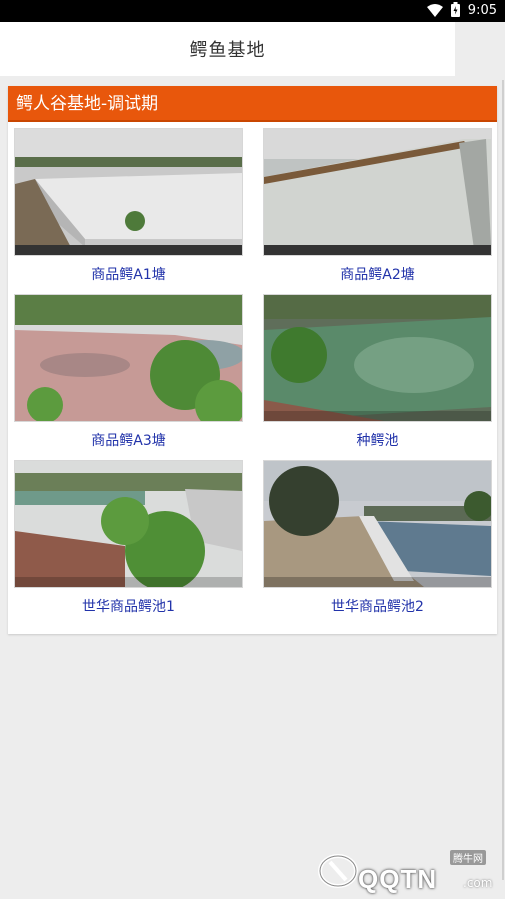 The width and height of the screenshot is (505, 899). Describe the element at coordinates (468, 857) in the screenshot. I see `watermark-subtitle: 腾牛网` at that location.